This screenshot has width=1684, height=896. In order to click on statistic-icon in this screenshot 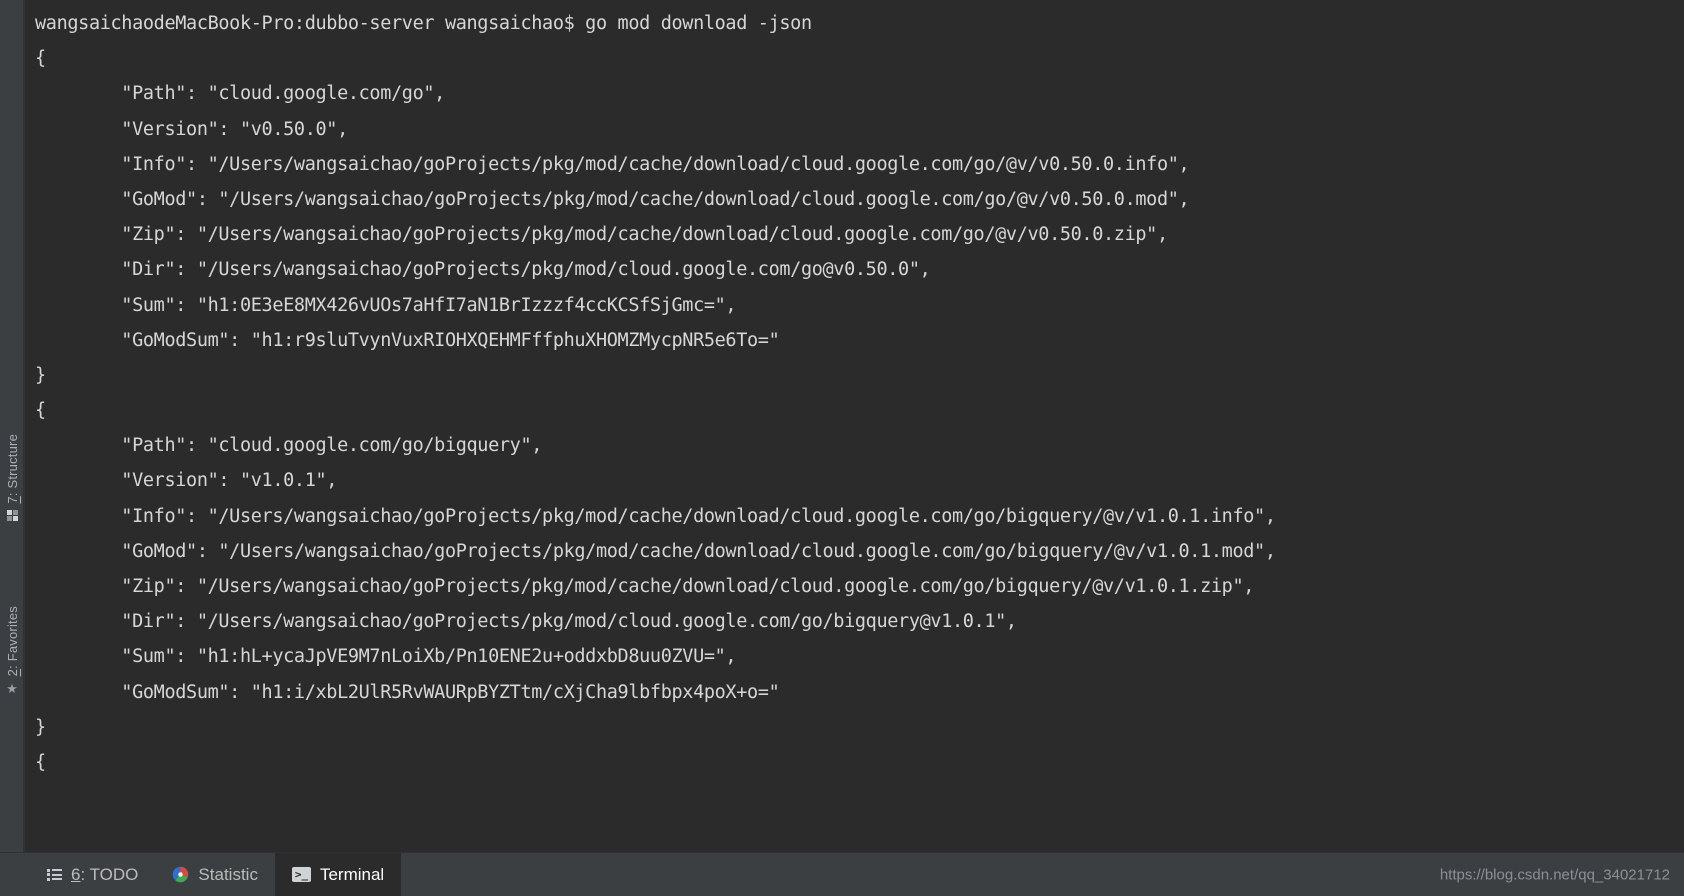, I will do `click(180, 874)`.